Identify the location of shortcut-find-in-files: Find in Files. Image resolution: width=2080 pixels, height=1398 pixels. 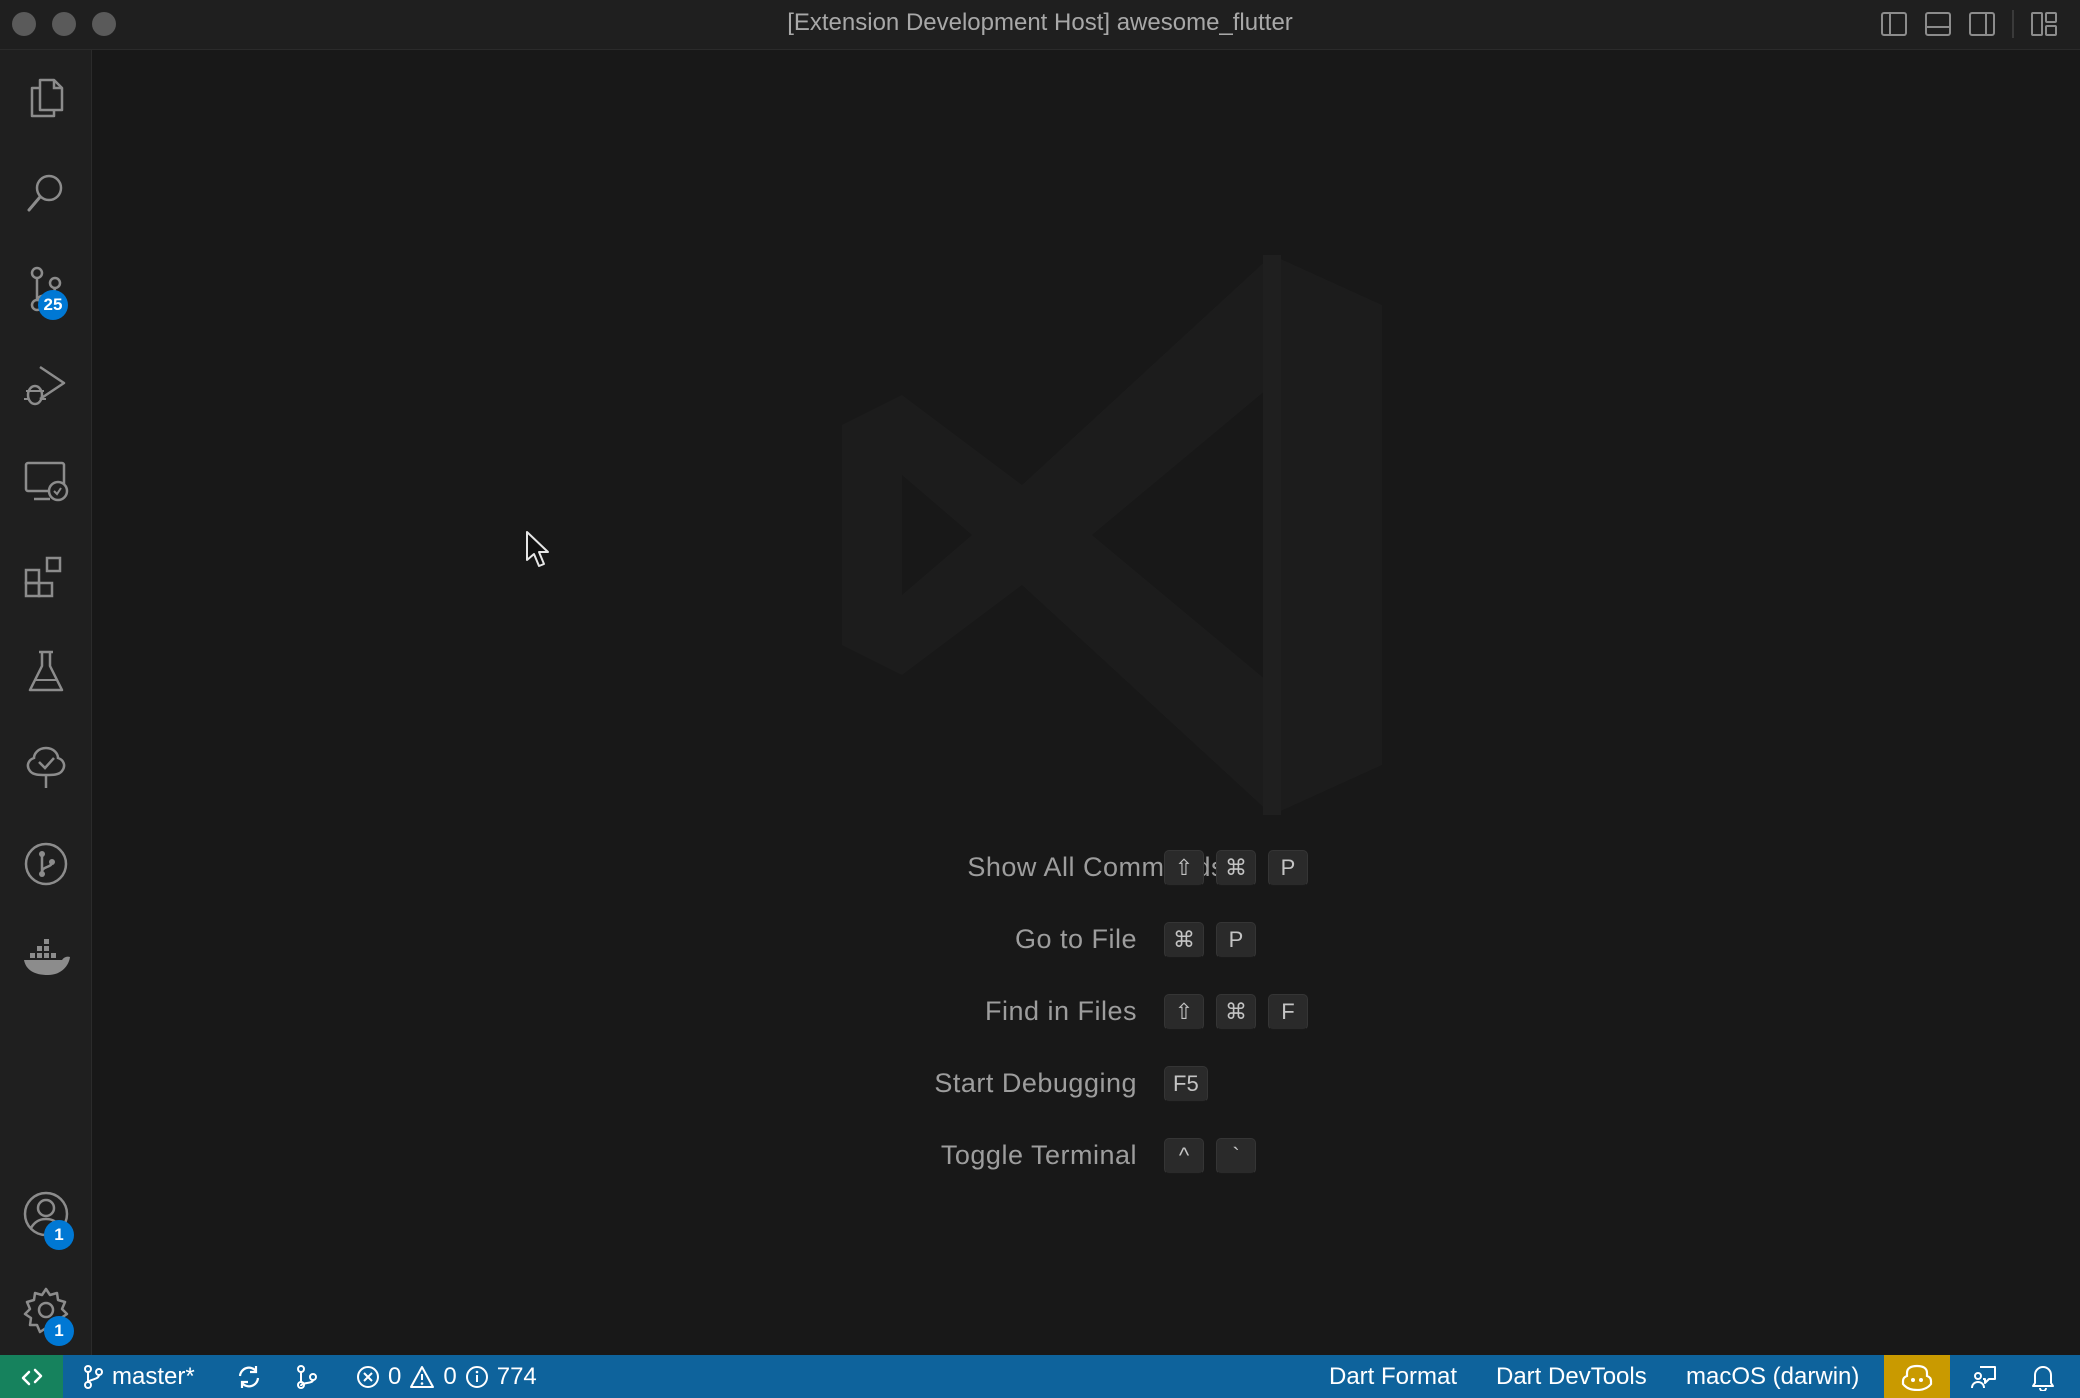
(614, 1011).